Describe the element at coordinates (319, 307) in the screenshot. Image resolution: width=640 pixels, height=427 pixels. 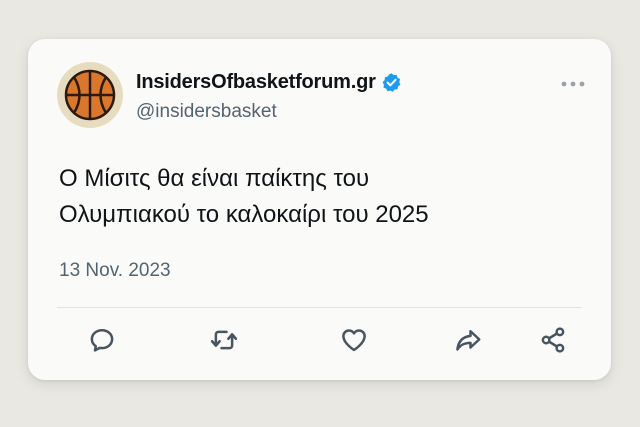
I see `divider` at that location.